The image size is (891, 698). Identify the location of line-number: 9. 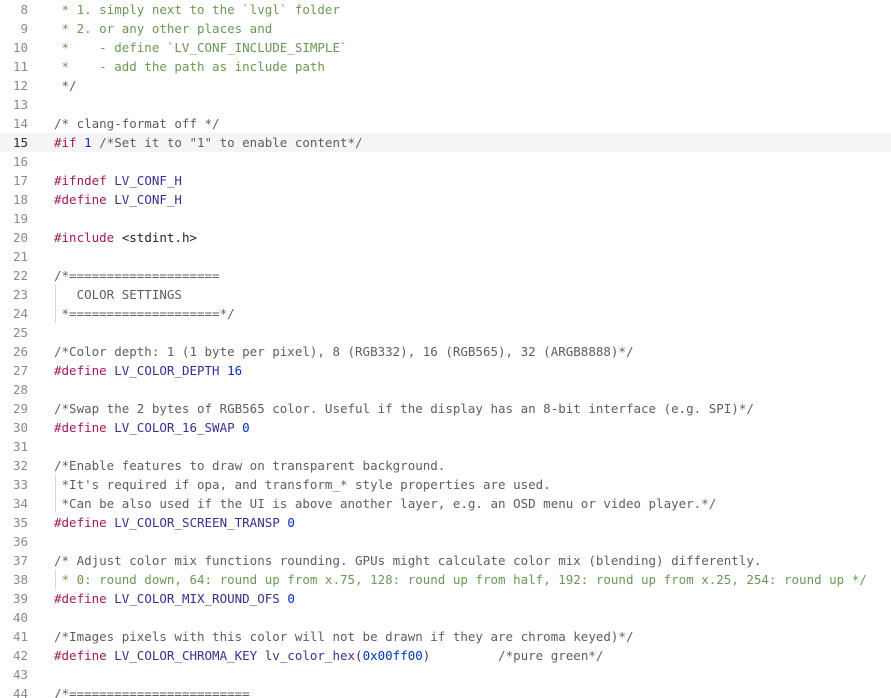
(24, 28).